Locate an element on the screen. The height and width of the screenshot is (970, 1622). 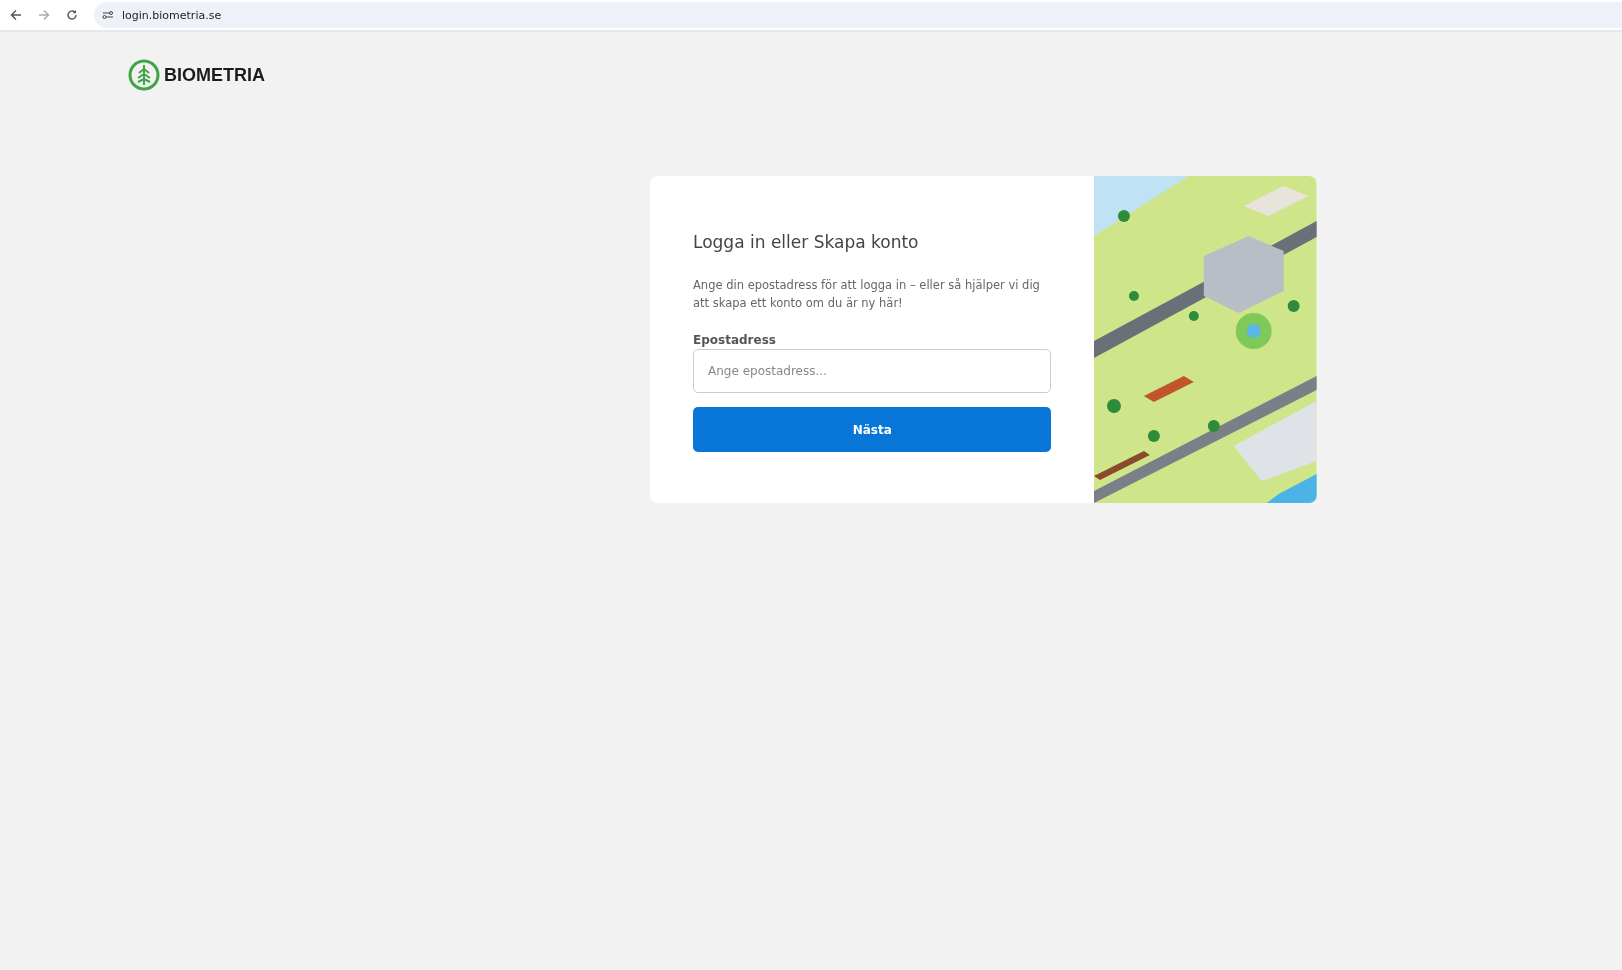
logo-text: BIOMETRIA is located at coordinates (214, 75).